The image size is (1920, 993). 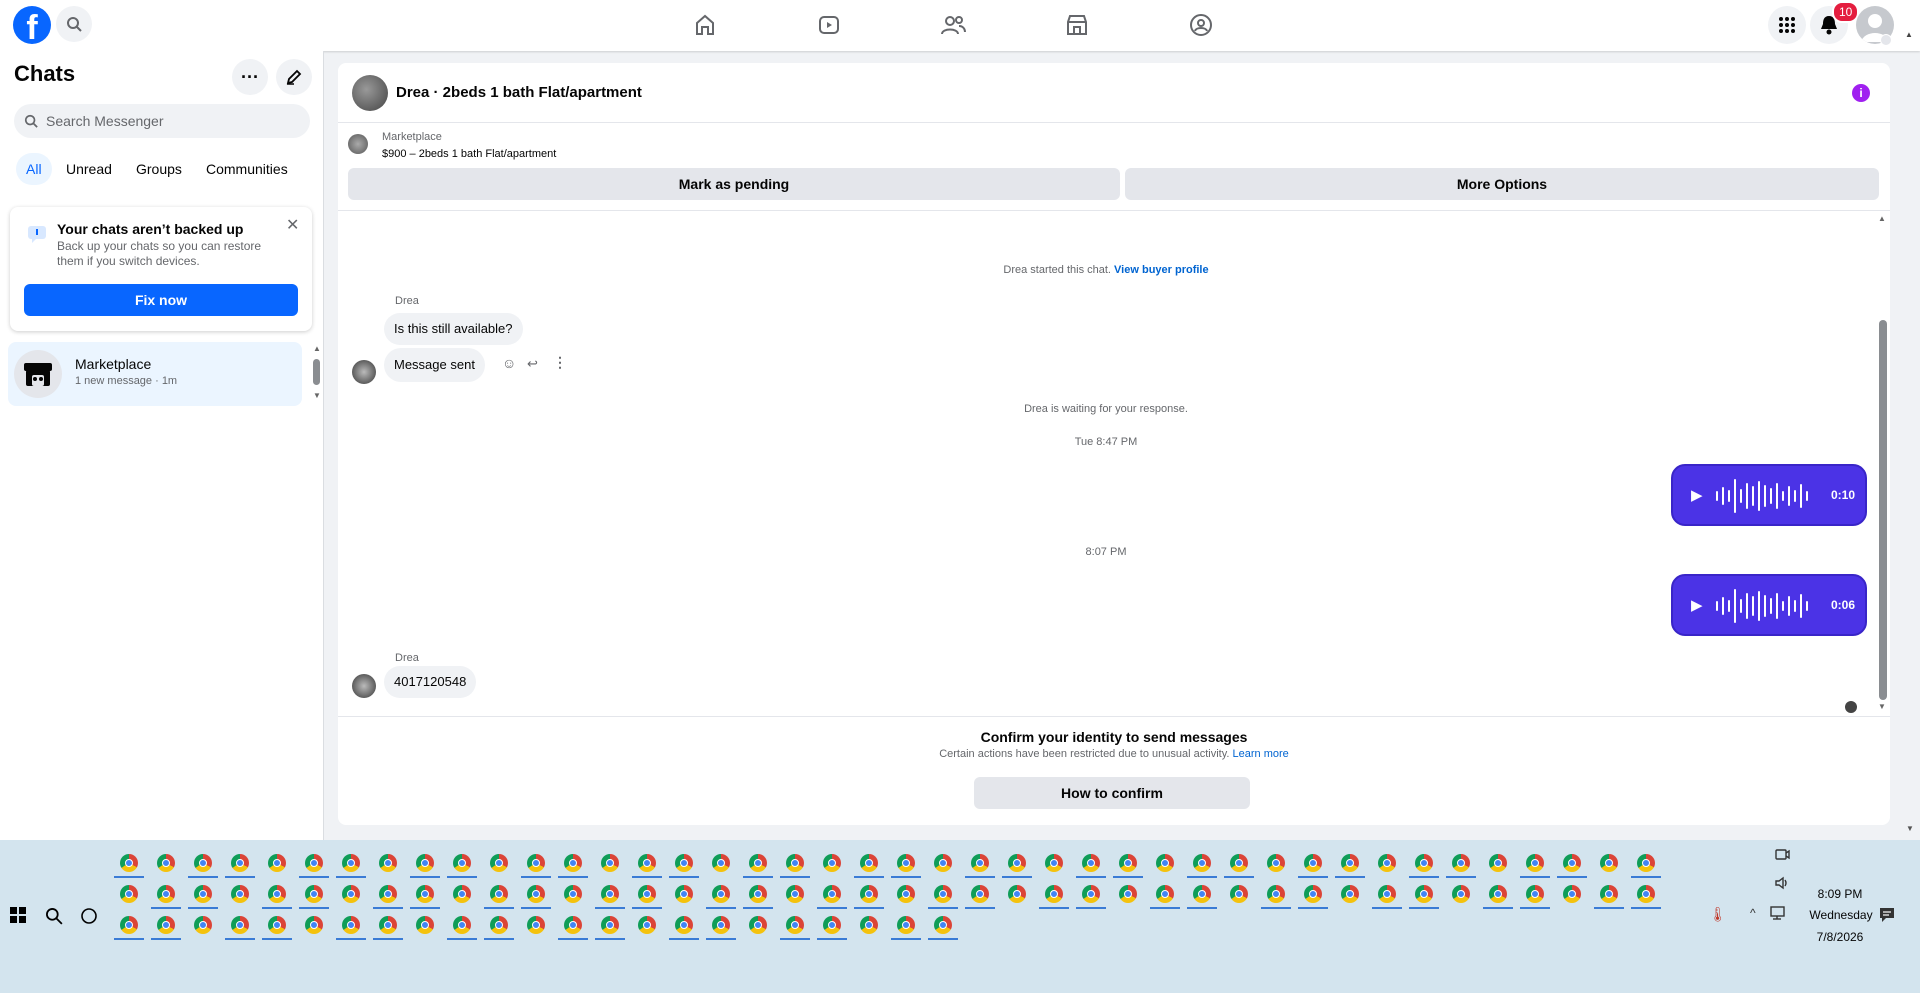 What do you see at coordinates (953, 25) in the screenshot?
I see `friends-icon` at bounding box center [953, 25].